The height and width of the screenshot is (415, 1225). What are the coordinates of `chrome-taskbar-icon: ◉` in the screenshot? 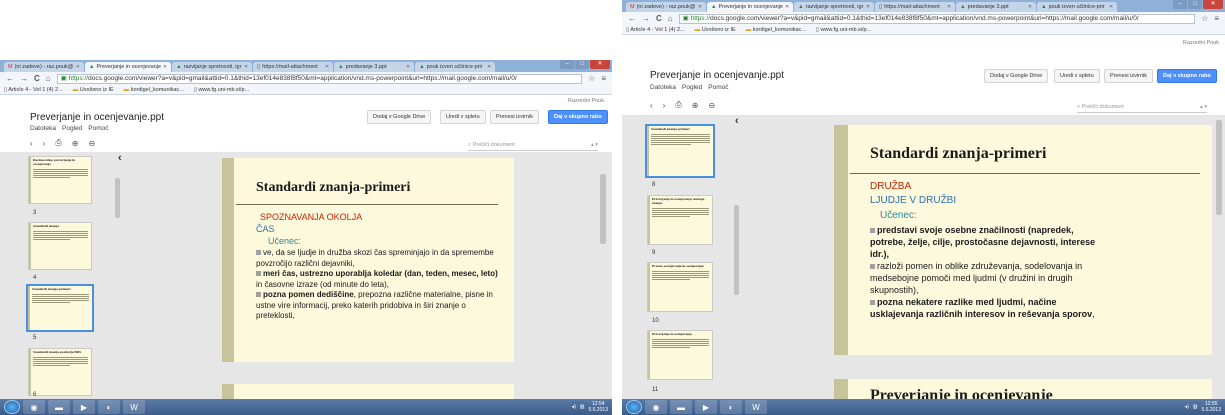 It's located at (656, 407).